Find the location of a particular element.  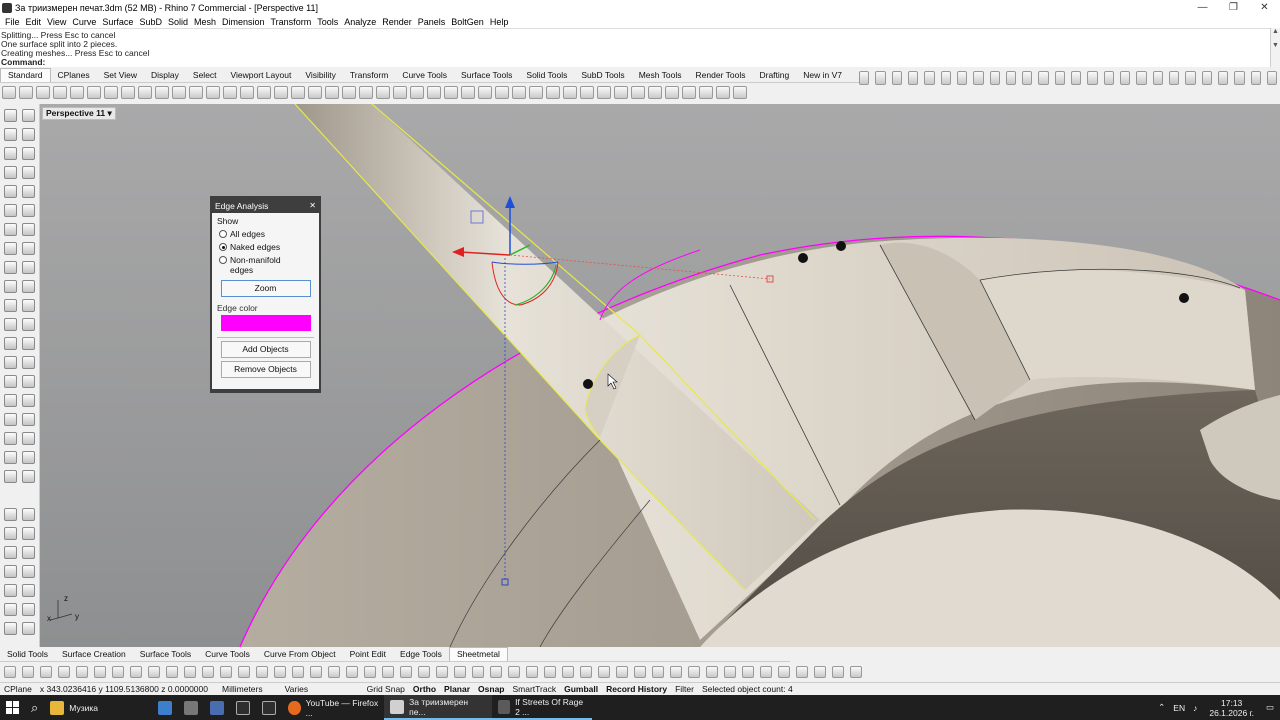

transform-icon is located at coordinates (1174, 78).